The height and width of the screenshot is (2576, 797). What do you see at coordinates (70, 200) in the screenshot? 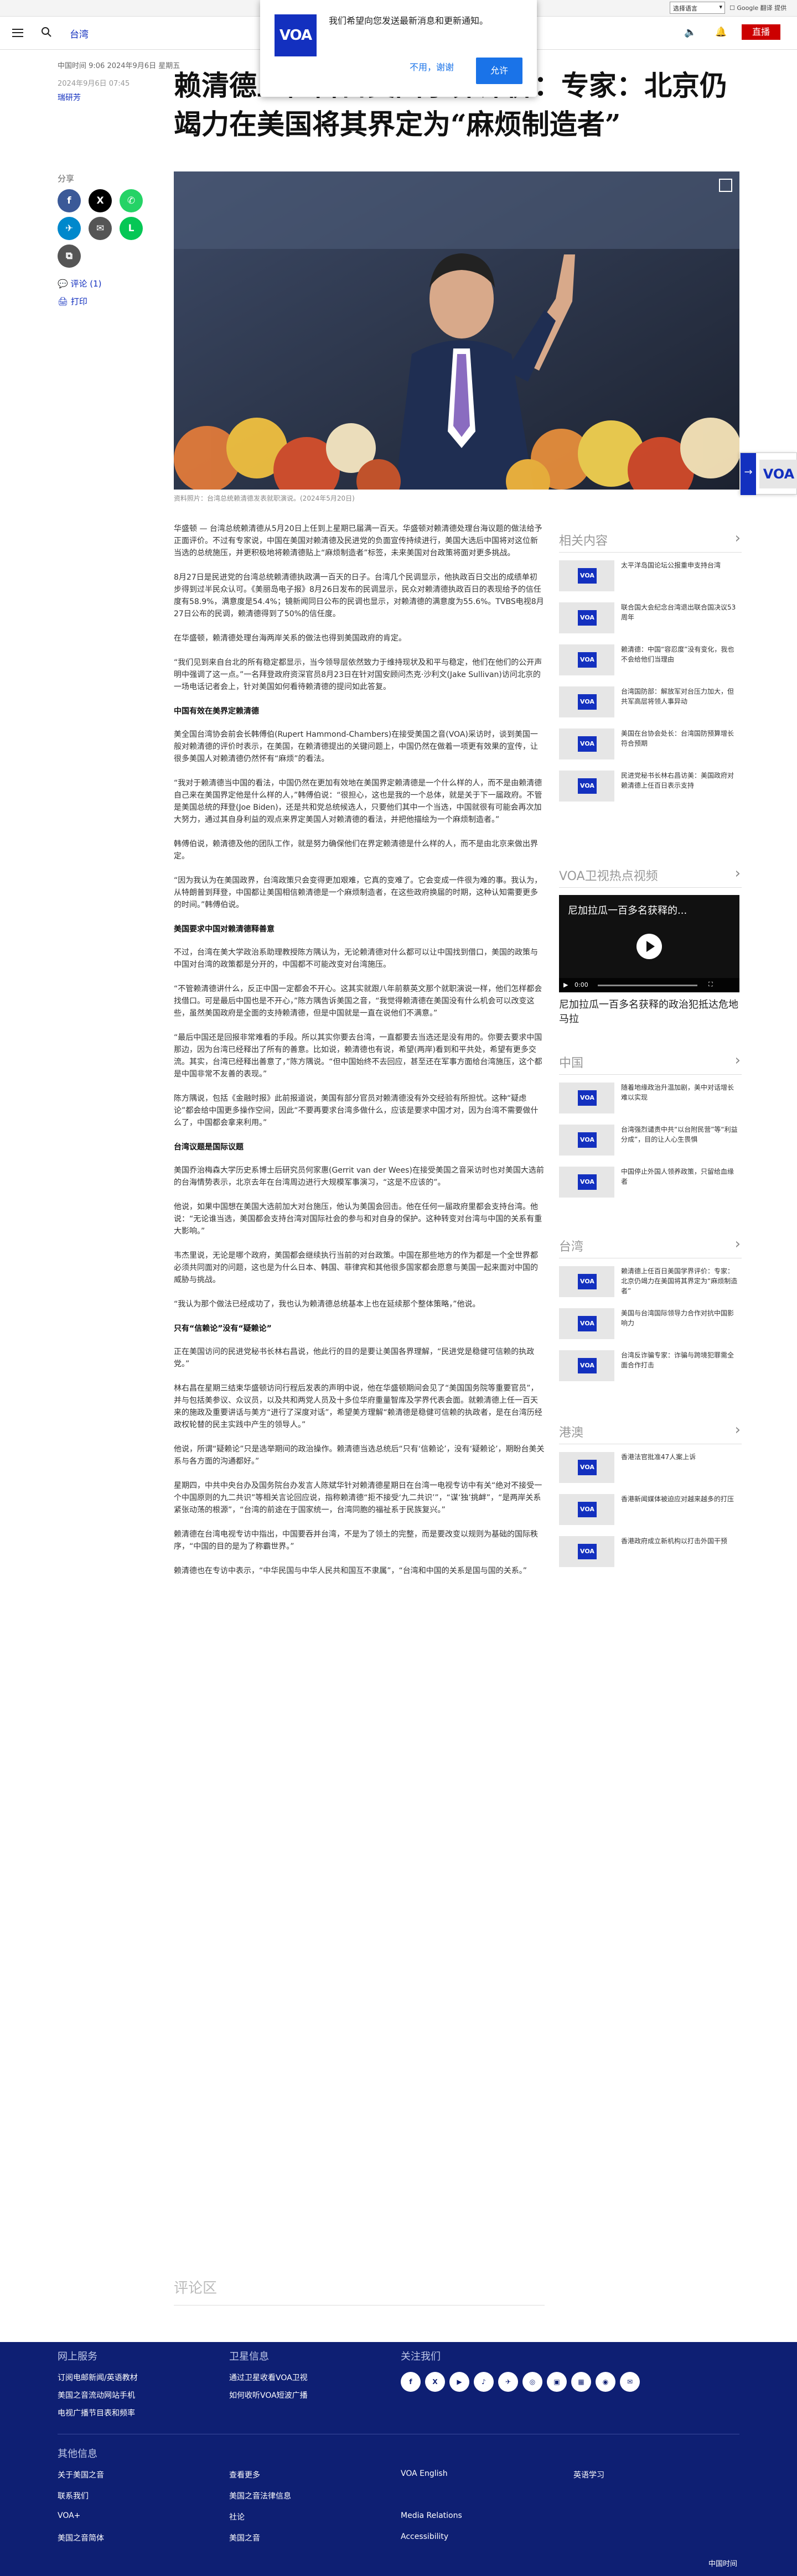
I see `facebook-share-icon: f` at bounding box center [70, 200].